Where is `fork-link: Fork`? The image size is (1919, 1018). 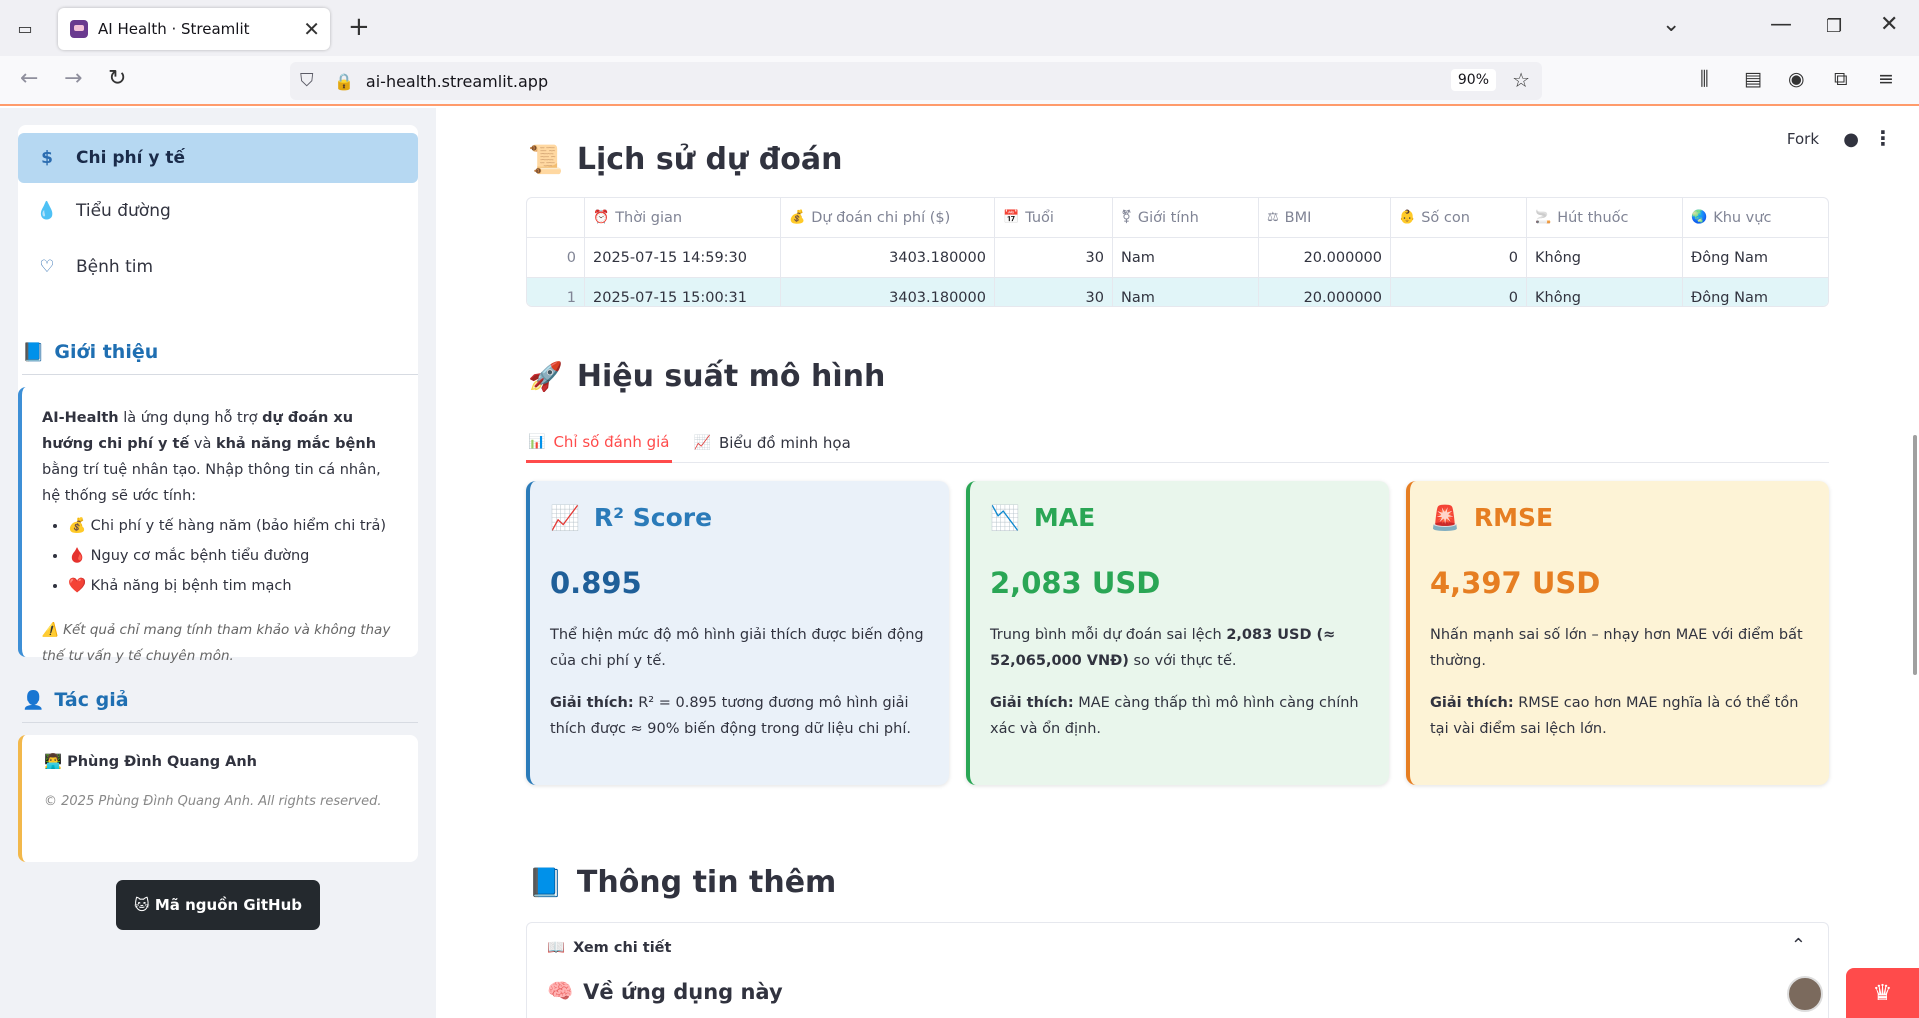
fork-link: Fork is located at coordinates (1803, 139).